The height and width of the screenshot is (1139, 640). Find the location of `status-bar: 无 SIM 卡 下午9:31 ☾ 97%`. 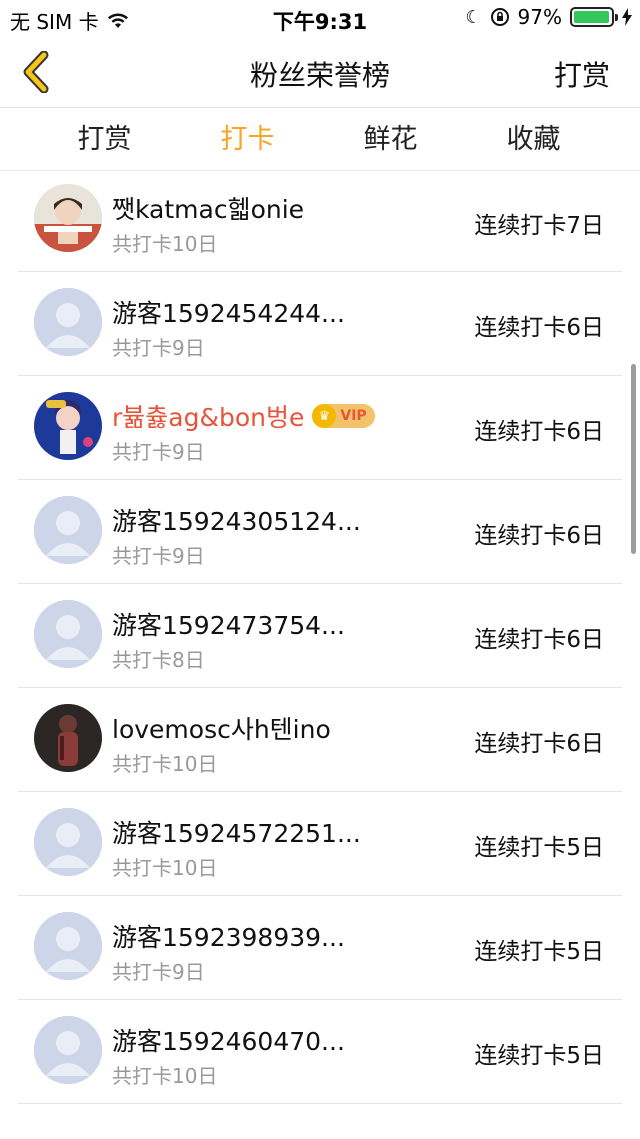

status-bar: 无 SIM 卡 下午9:31 ☾ 97% is located at coordinates (320, 18).